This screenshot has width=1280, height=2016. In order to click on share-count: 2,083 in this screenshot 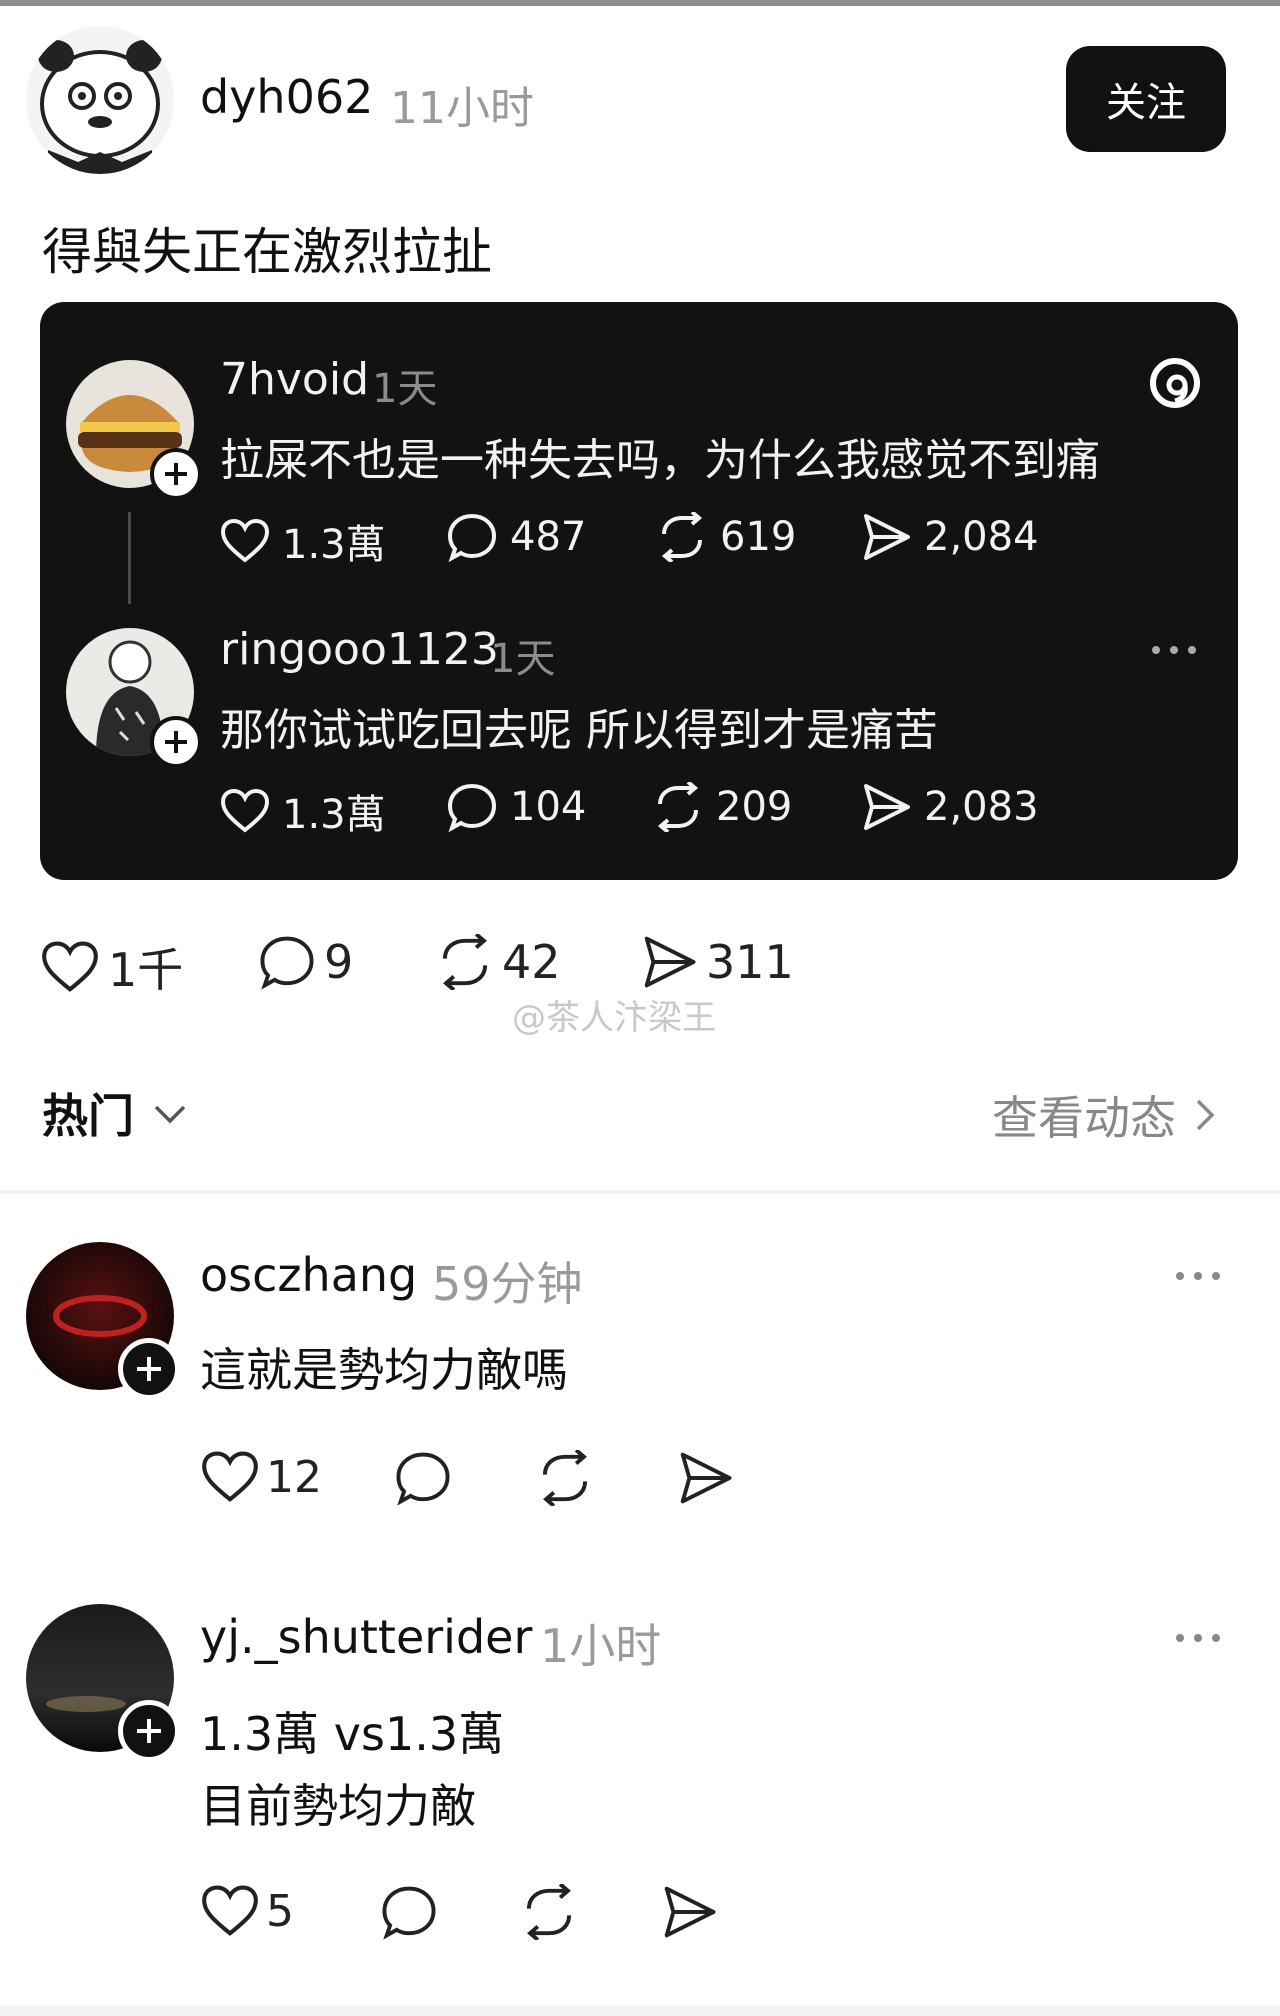, I will do `click(981, 807)`.